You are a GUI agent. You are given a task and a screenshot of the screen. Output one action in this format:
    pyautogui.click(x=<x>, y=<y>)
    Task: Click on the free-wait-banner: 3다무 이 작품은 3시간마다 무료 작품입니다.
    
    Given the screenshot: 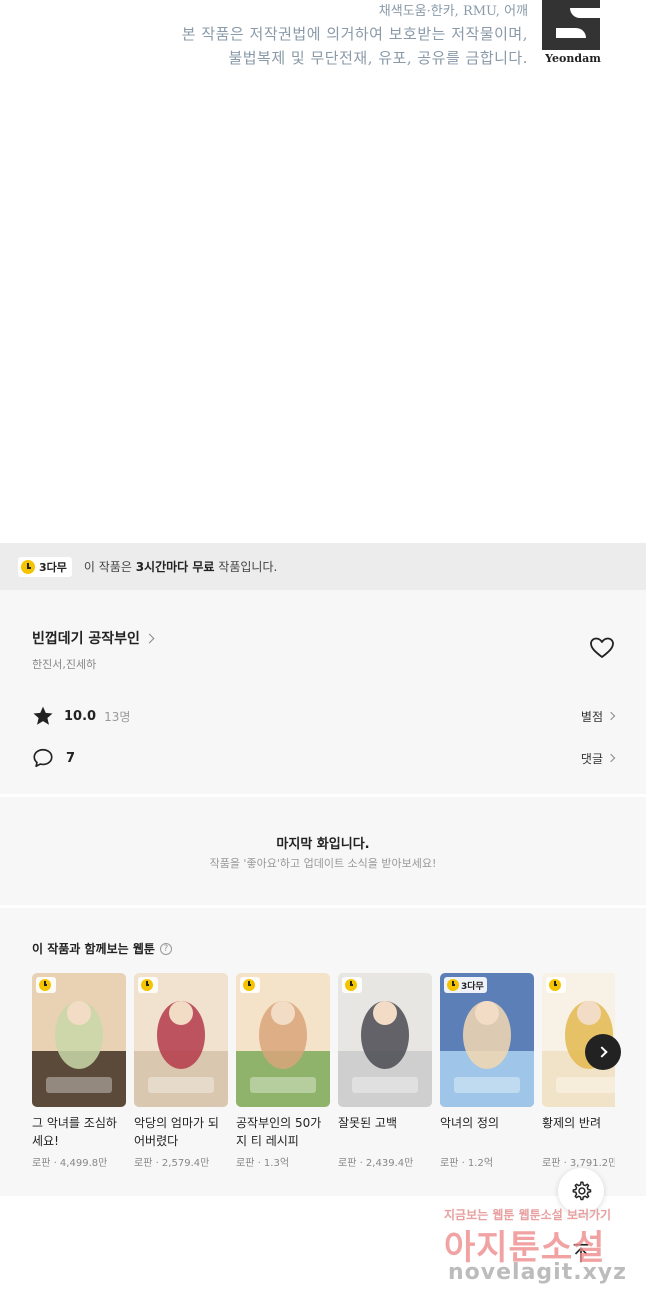 What is the action you would take?
    pyautogui.click(x=323, y=566)
    